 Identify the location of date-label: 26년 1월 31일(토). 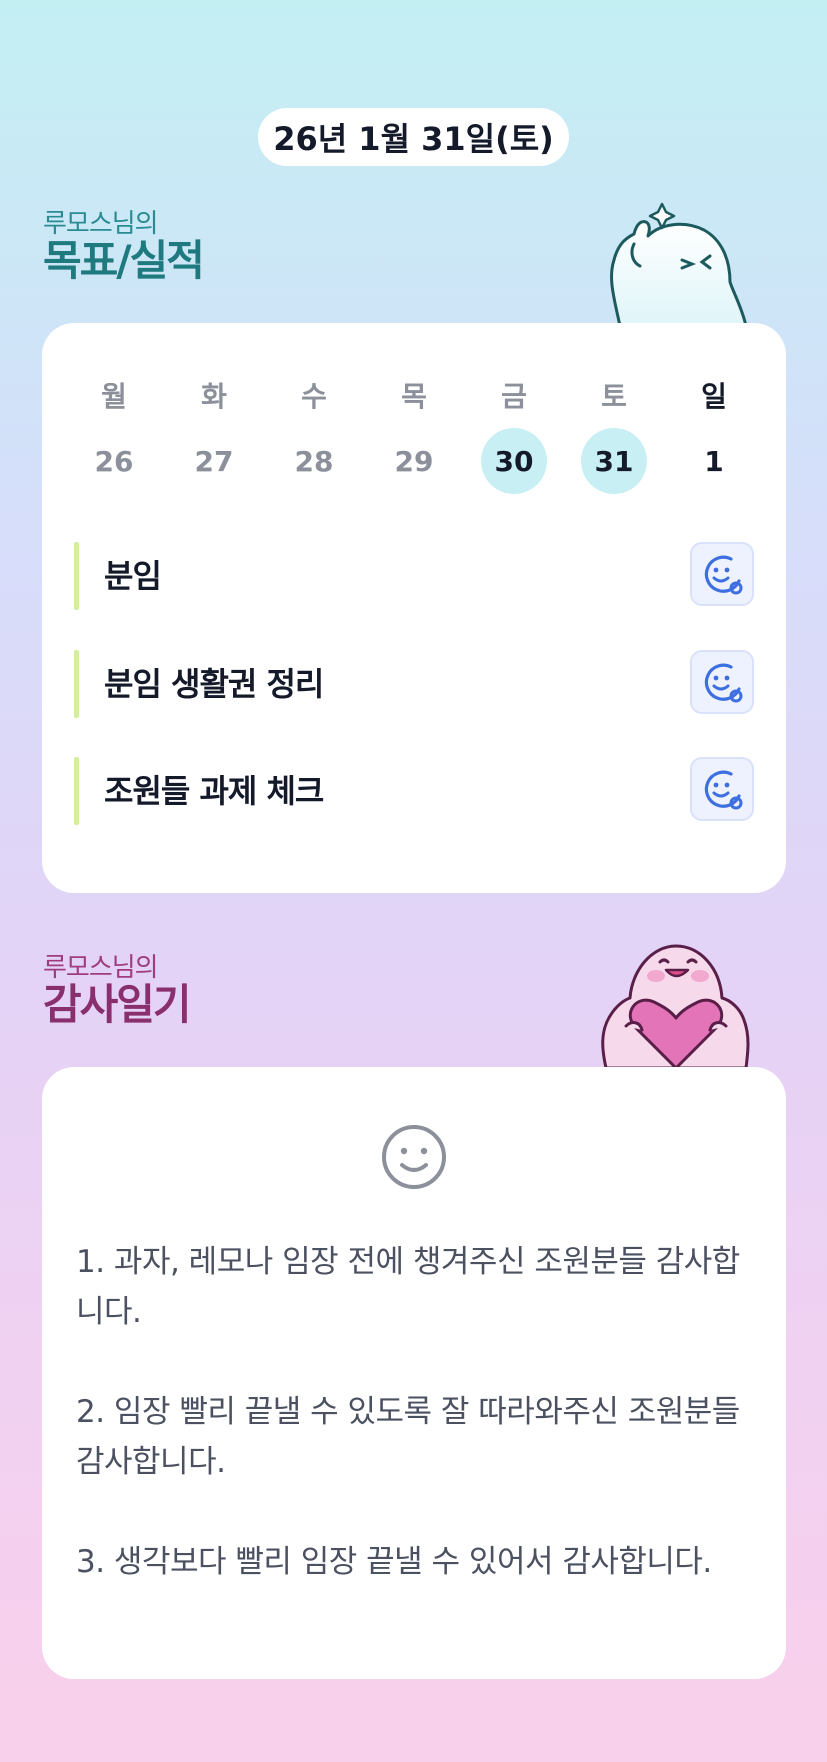
(413, 137).